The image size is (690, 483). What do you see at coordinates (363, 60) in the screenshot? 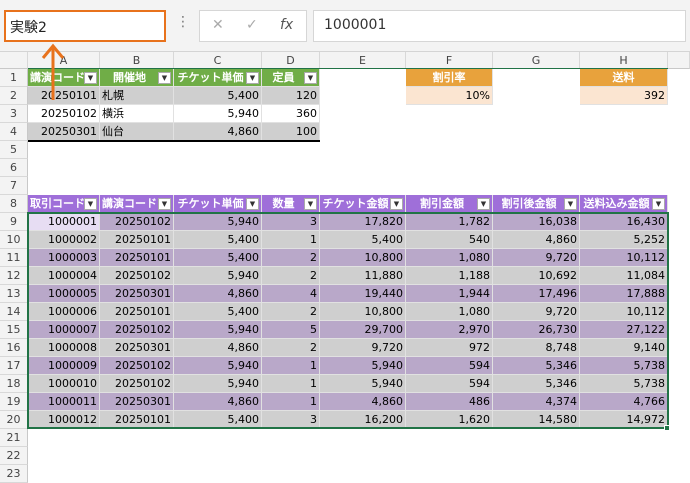
I see `column-header: E` at bounding box center [363, 60].